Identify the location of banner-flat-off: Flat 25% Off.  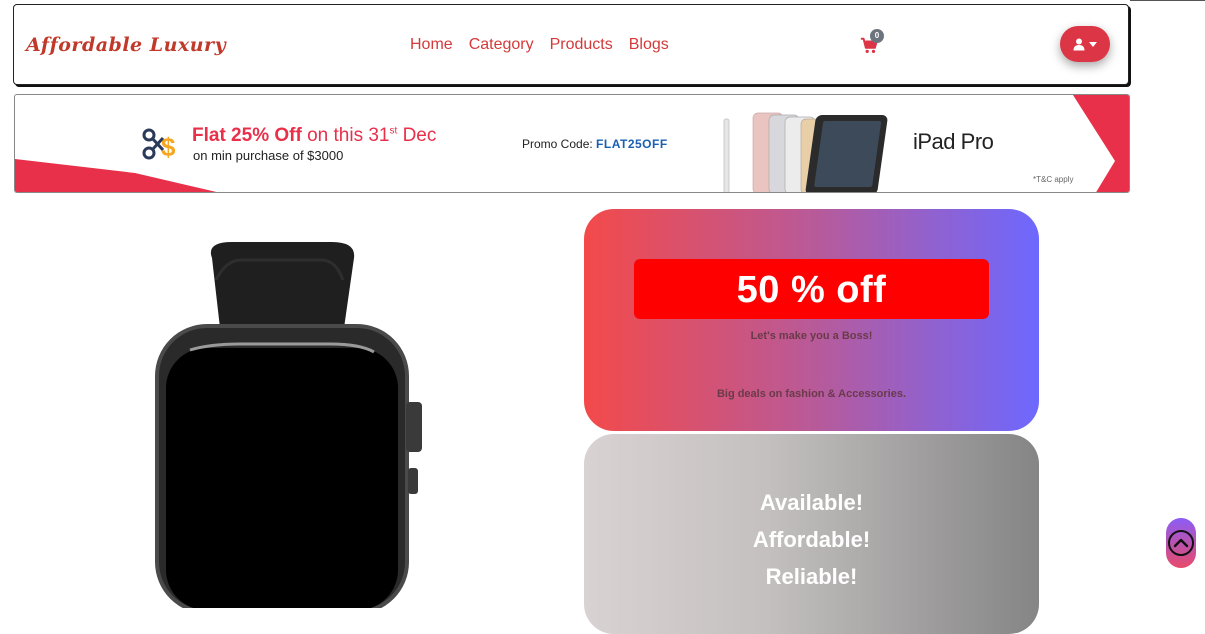
(247, 135).